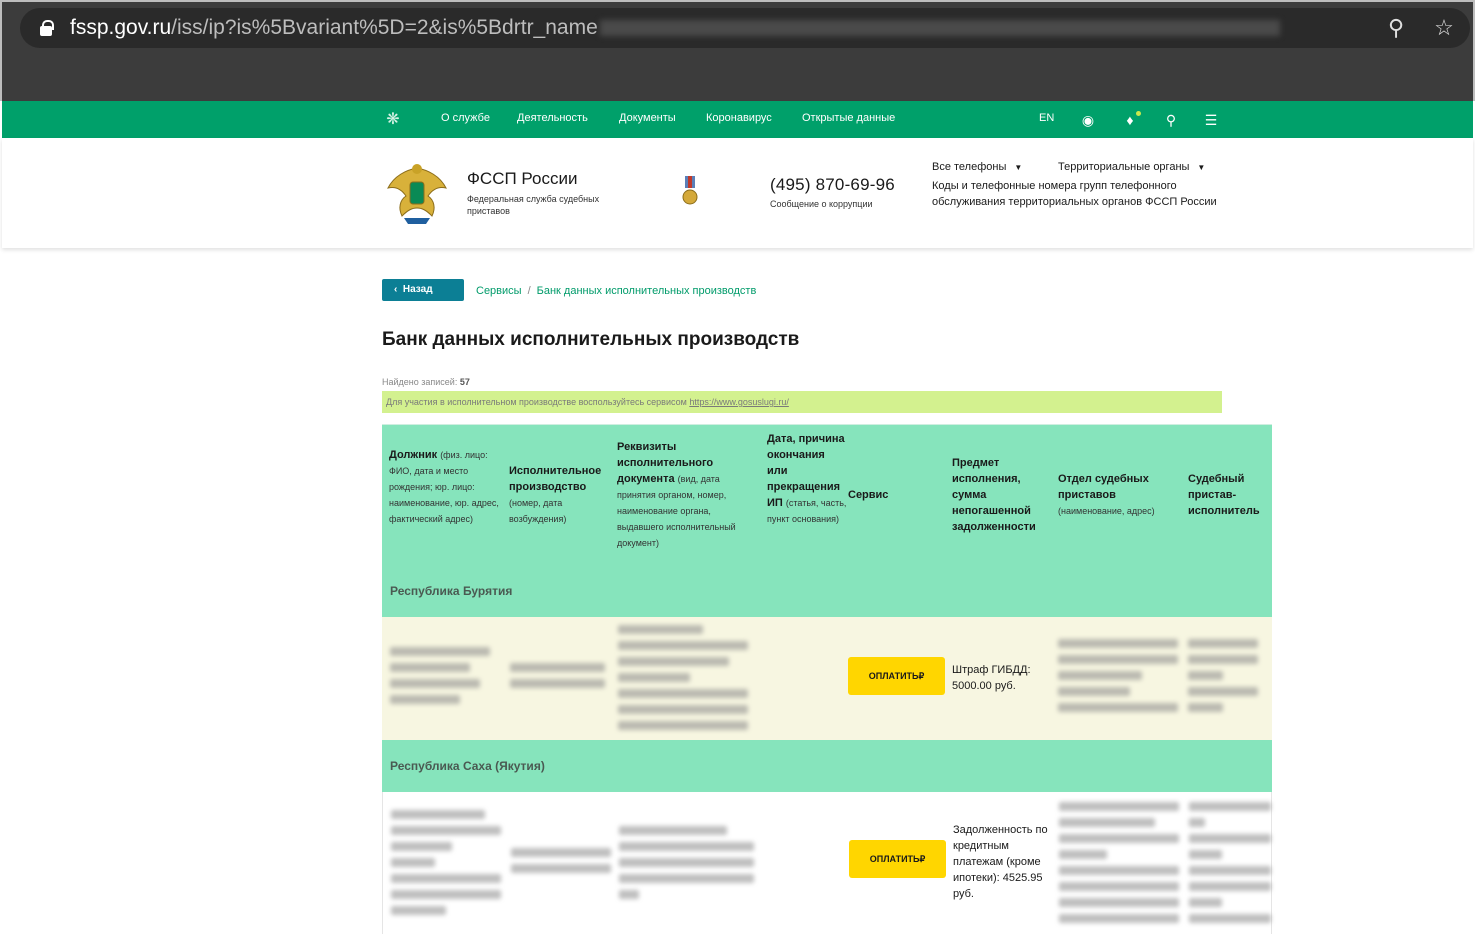 The image size is (1475, 934). What do you see at coordinates (977, 167) in the screenshot?
I see `all-phones-dropdown: Все телефоны ▼` at bounding box center [977, 167].